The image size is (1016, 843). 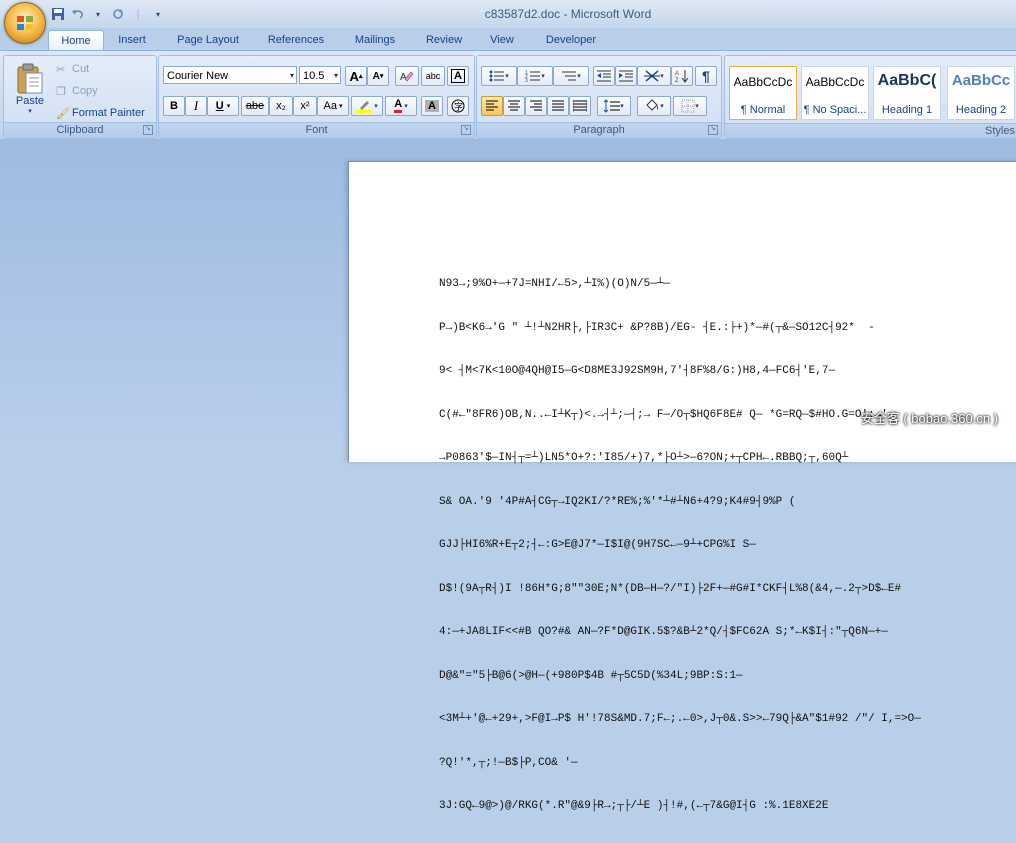 I want to click on multilevel-list-button: ▾, so click(x=571, y=76).